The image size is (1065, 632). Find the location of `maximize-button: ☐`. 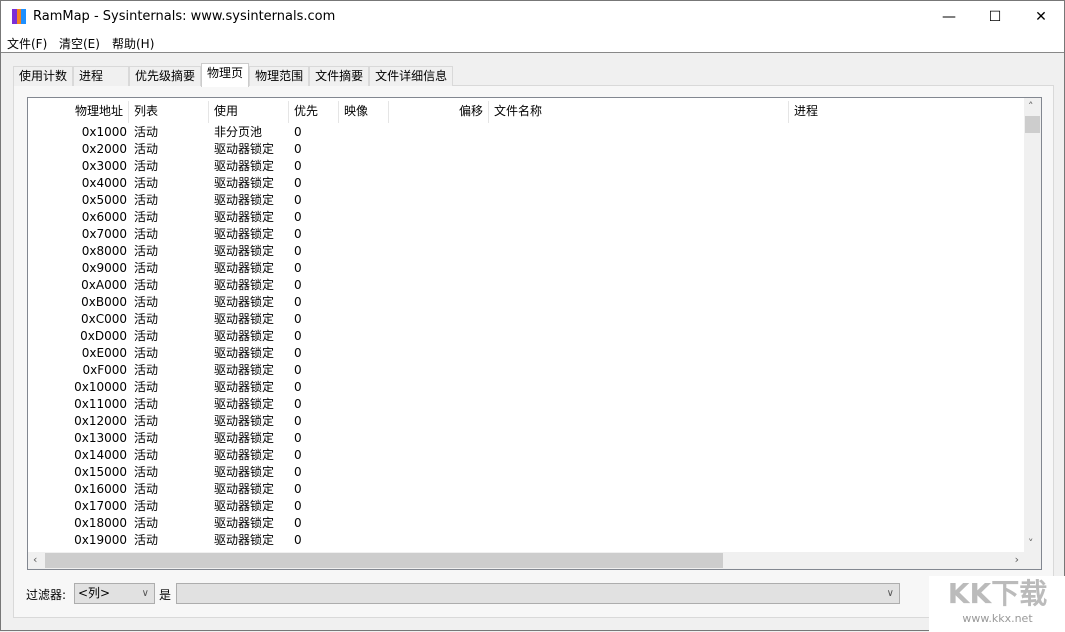

maximize-button: ☐ is located at coordinates (995, 17).